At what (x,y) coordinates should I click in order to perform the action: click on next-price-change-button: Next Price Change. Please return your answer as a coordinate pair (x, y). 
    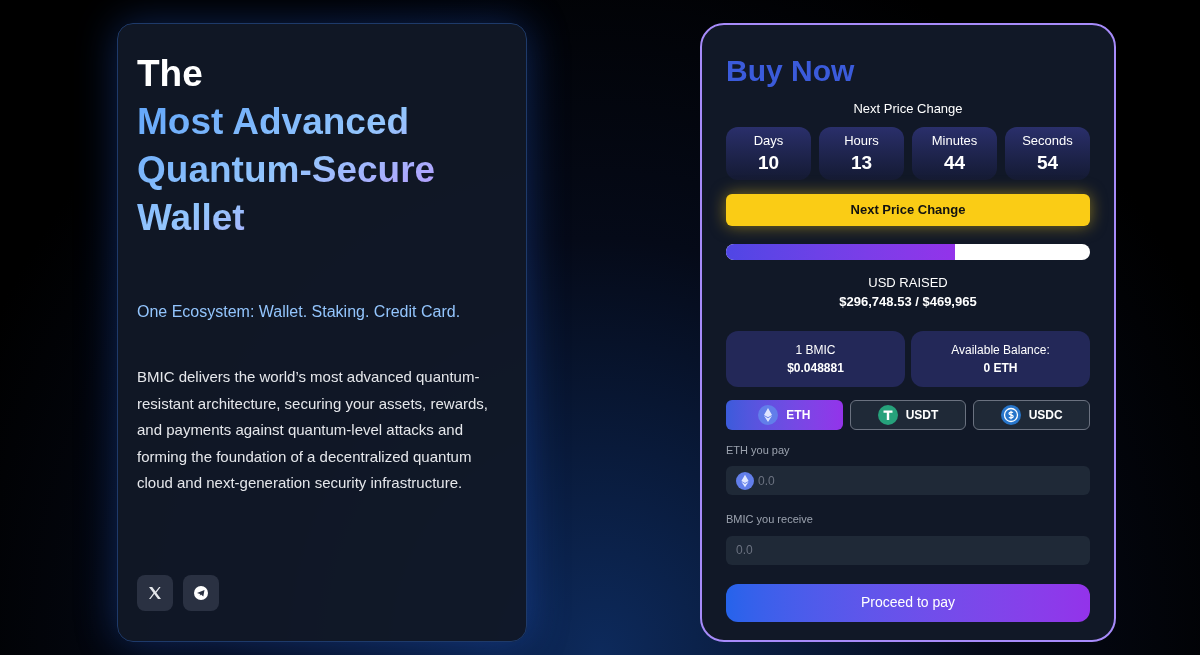
    Looking at the image, I should click on (908, 209).